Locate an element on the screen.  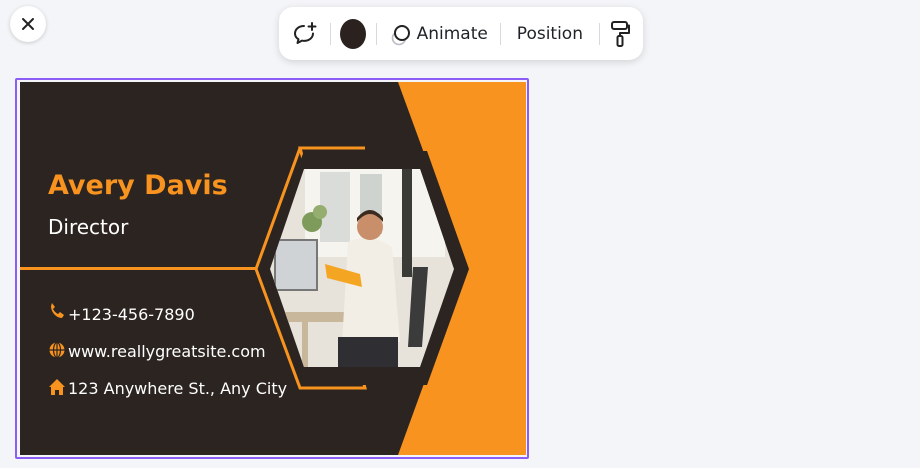
globe-icon is located at coordinates (57, 350).